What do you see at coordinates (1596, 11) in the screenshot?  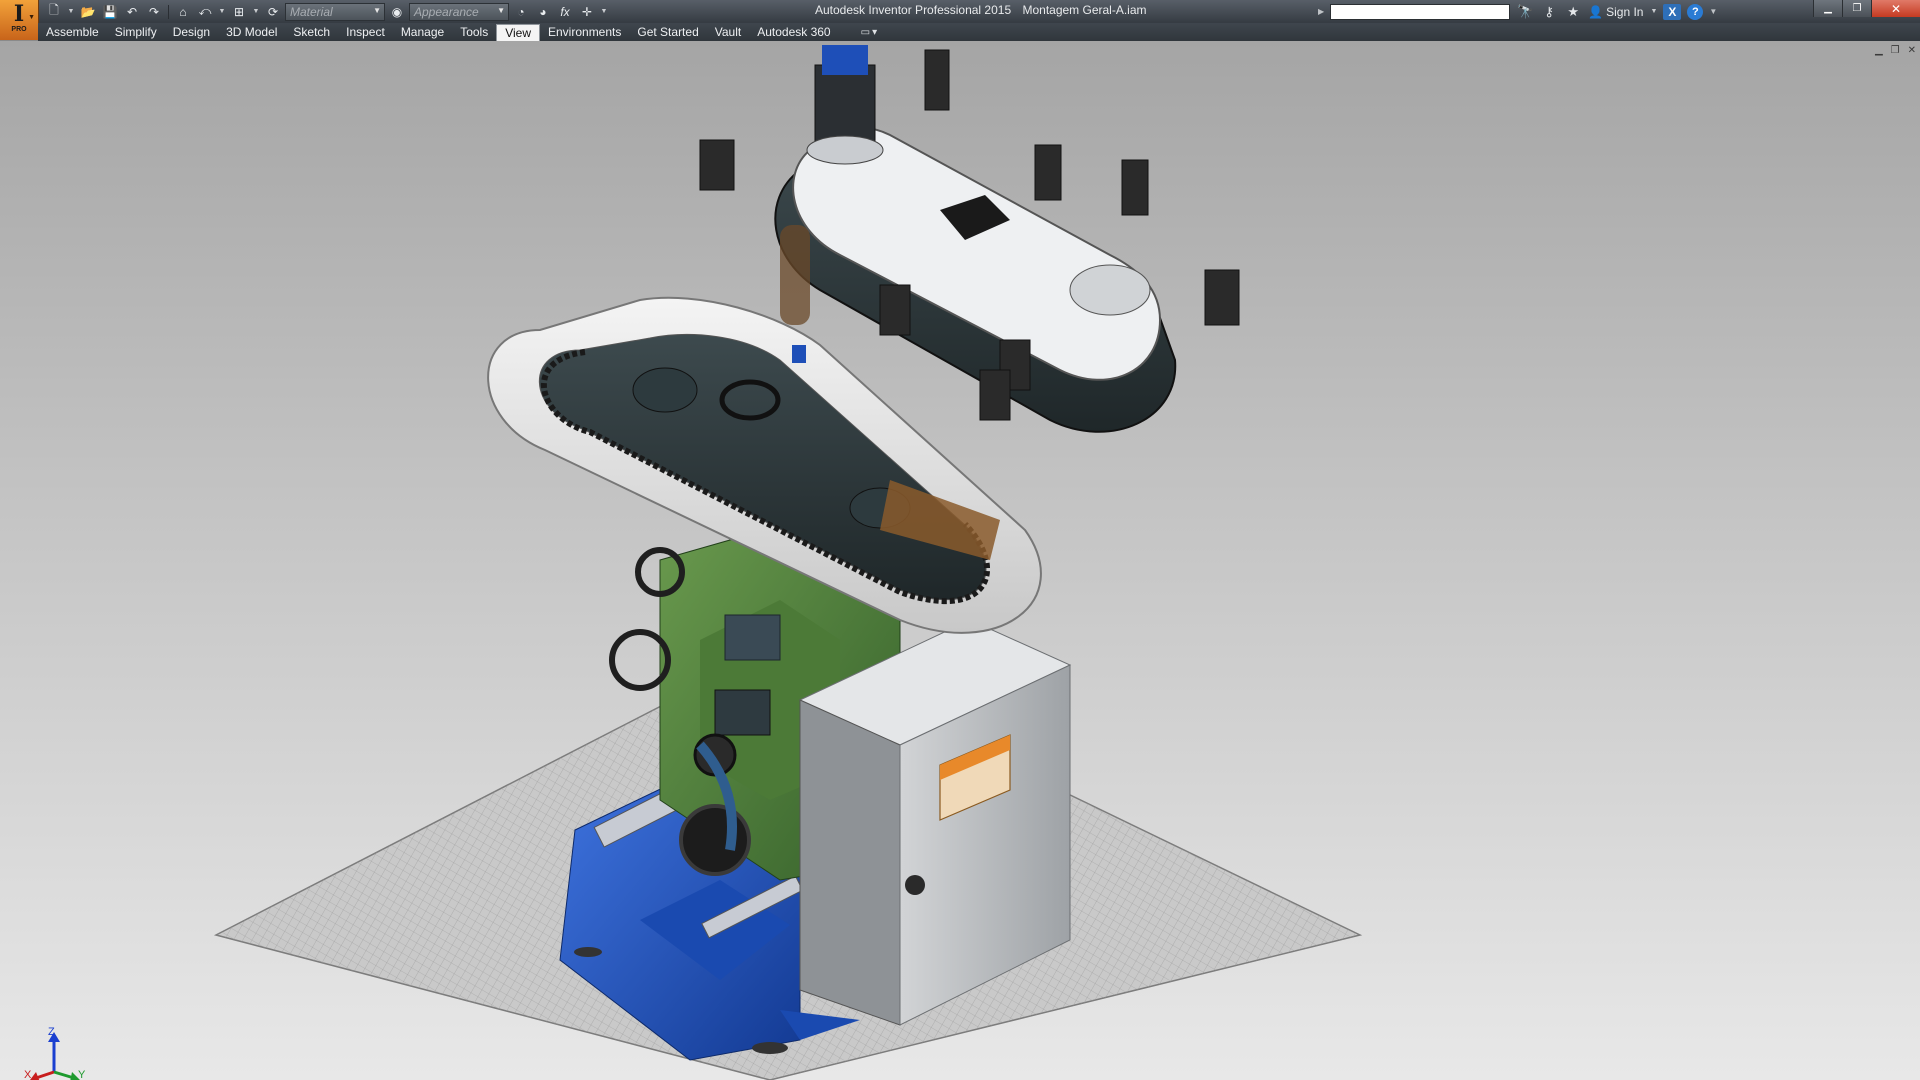 I see `user-icon: 👤` at bounding box center [1596, 11].